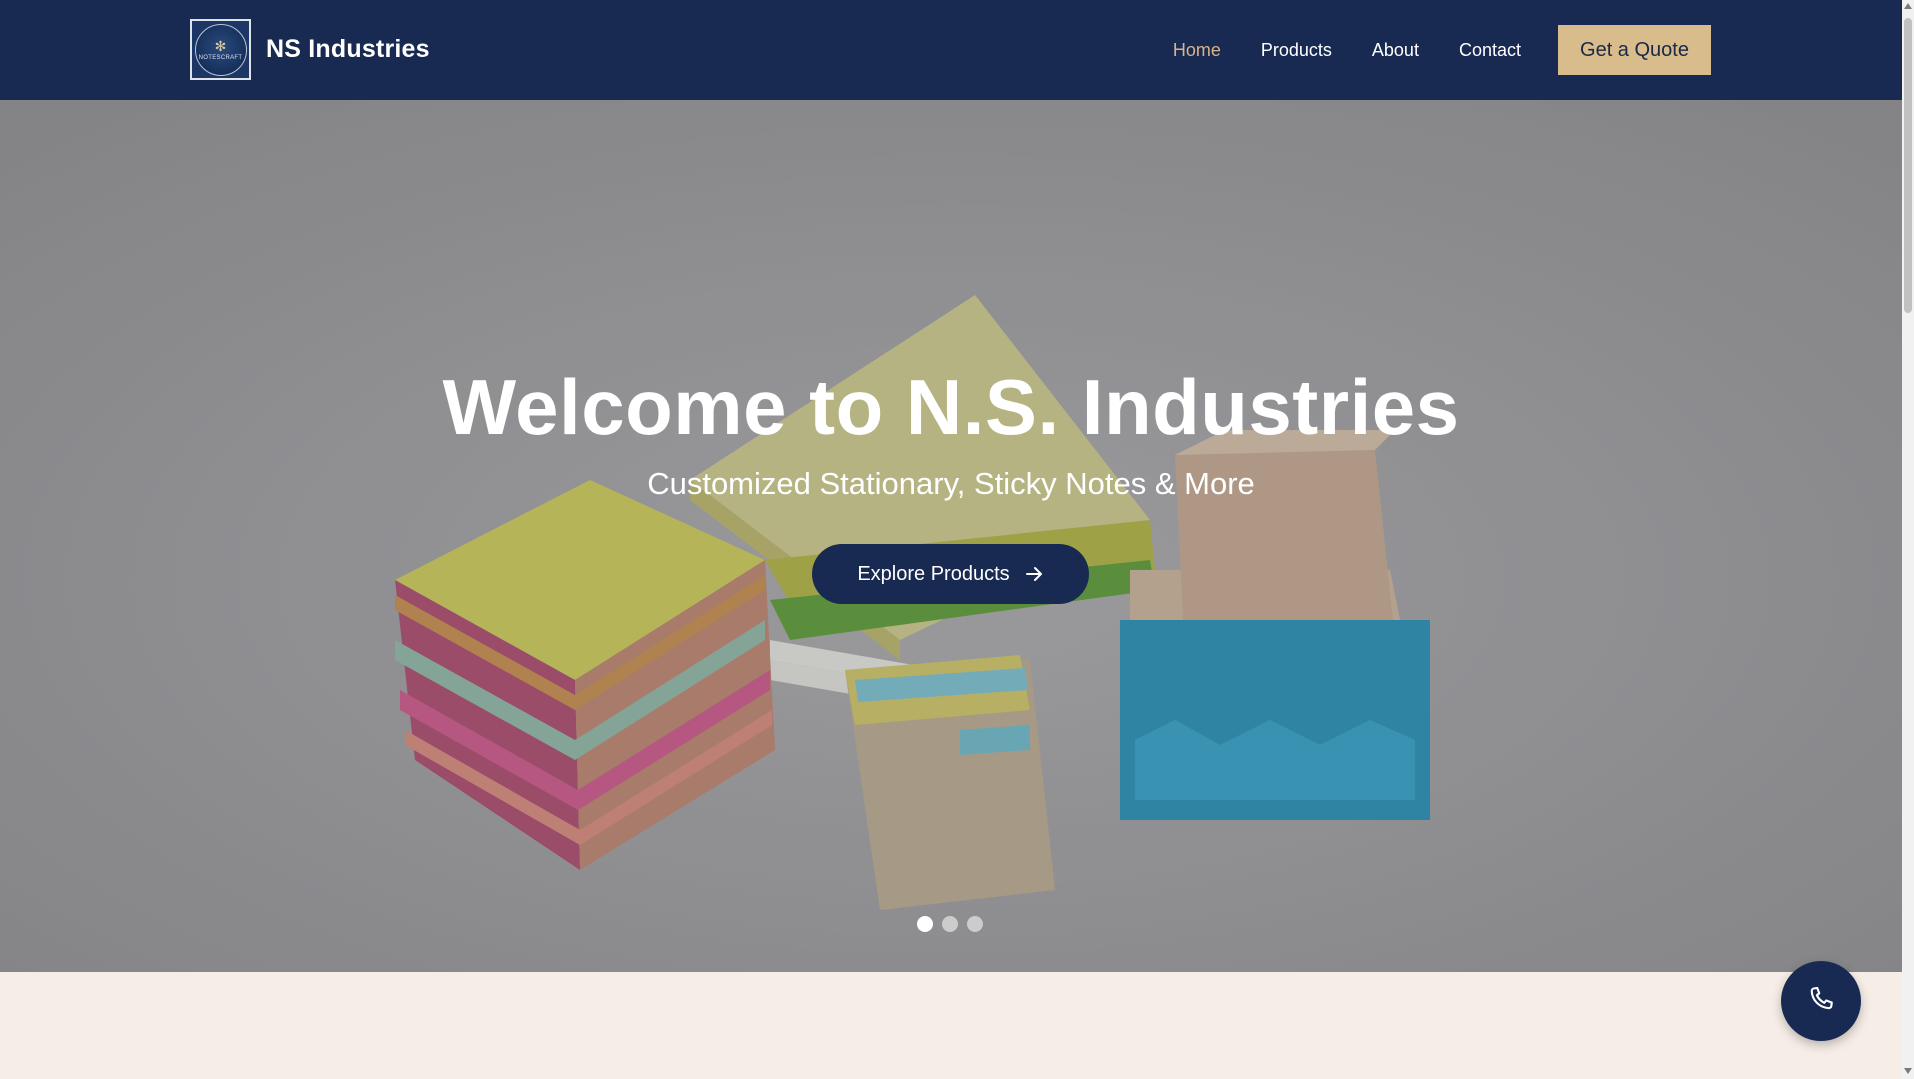  What do you see at coordinates (1908, 1071) in the screenshot?
I see `scroll-down-arrow-icon` at bounding box center [1908, 1071].